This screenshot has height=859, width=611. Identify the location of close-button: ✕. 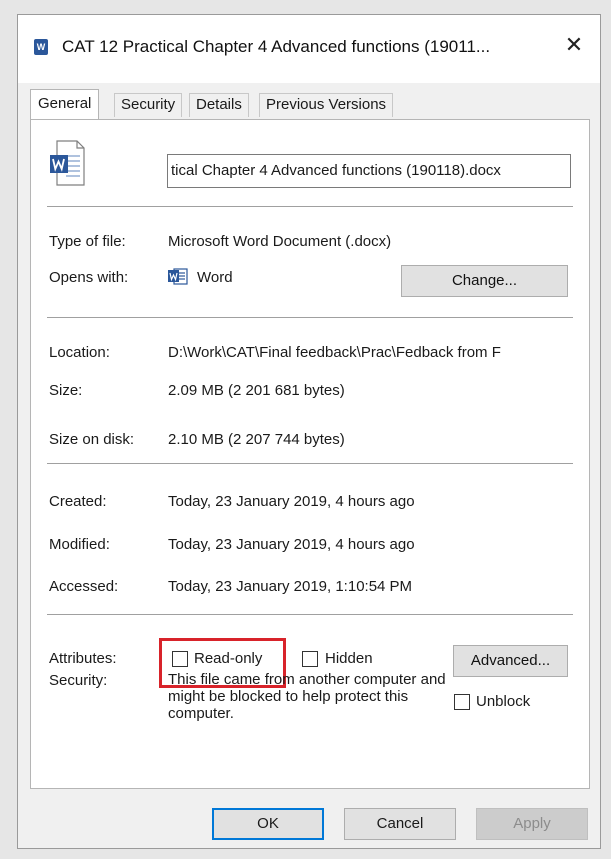
(574, 45).